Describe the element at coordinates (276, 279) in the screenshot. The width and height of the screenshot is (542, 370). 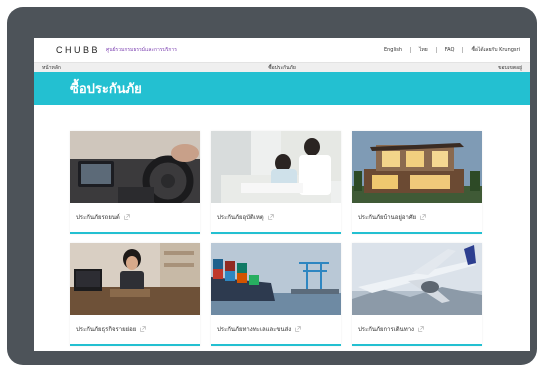
I see `cargo-ship-image` at that location.